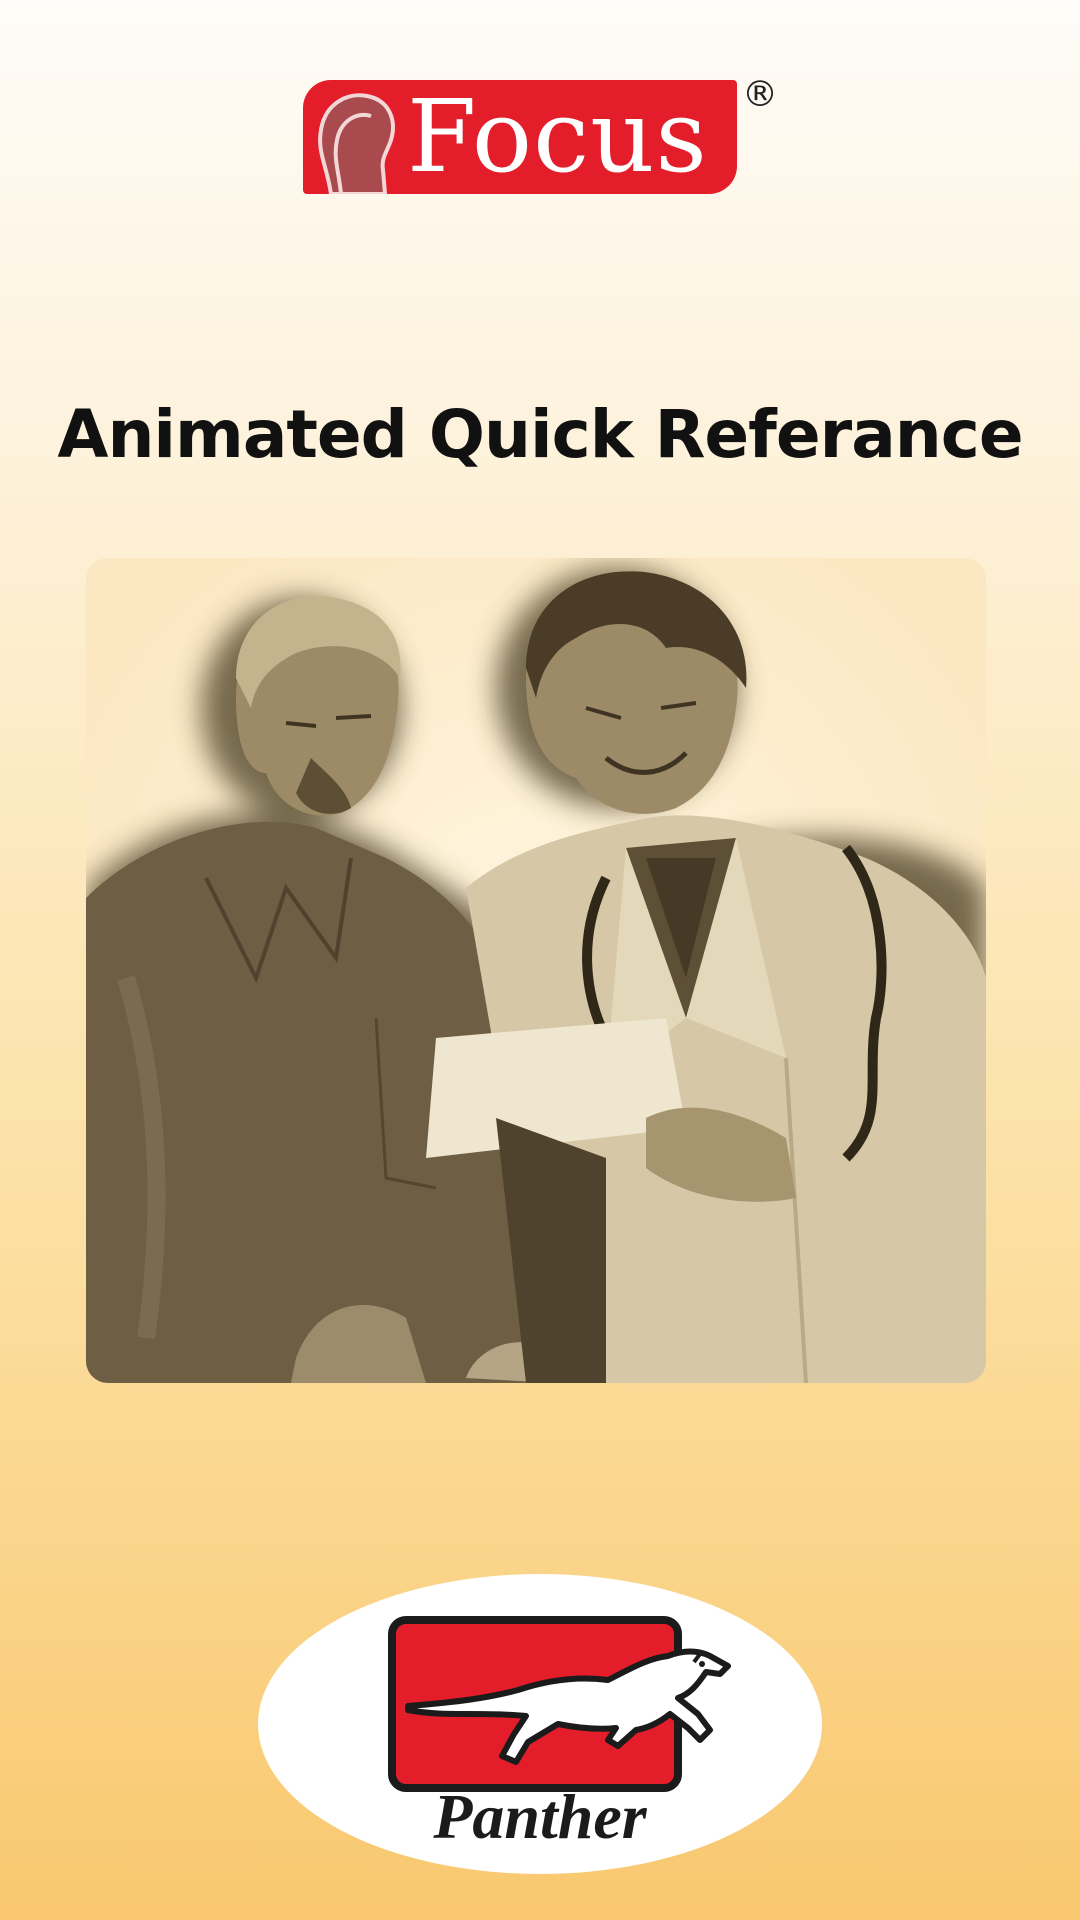  What do you see at coordinates (540, 1816) in the screenshot?
I see `panther-wordmark: Panther` at bounding box center [540, 1816].